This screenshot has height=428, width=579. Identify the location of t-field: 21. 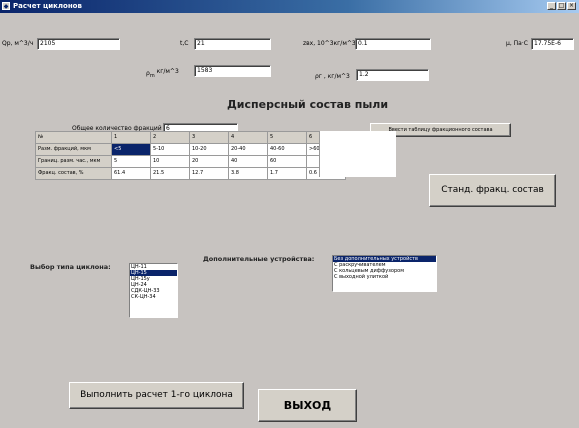
(232, 44).